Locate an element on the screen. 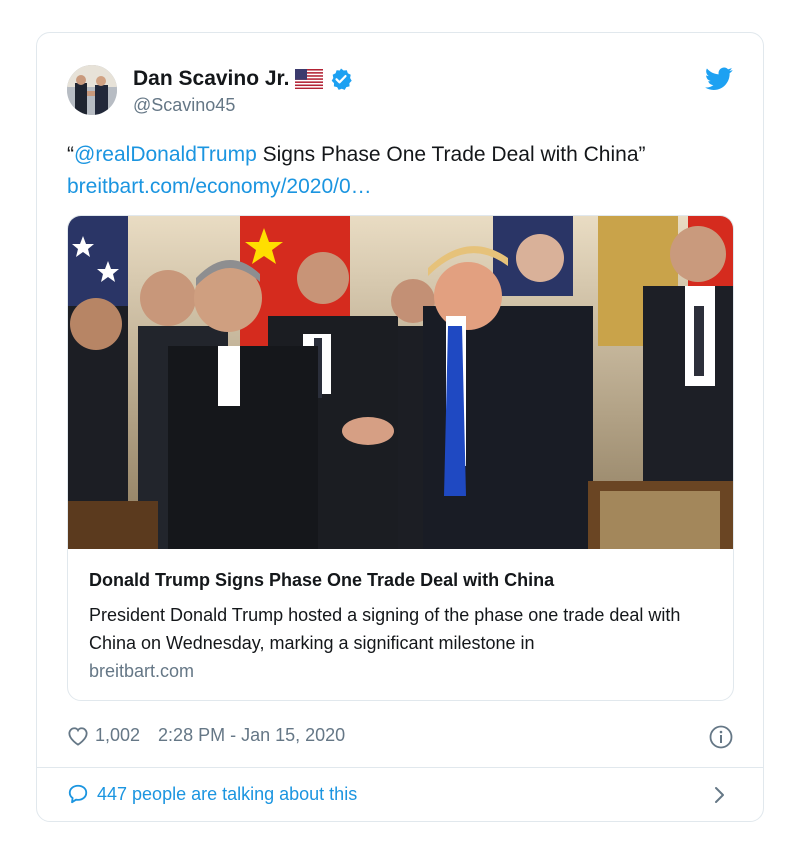 The width and height of the screenshot is (800, 858). quote-open: “ is located at coordinates (70, 154).